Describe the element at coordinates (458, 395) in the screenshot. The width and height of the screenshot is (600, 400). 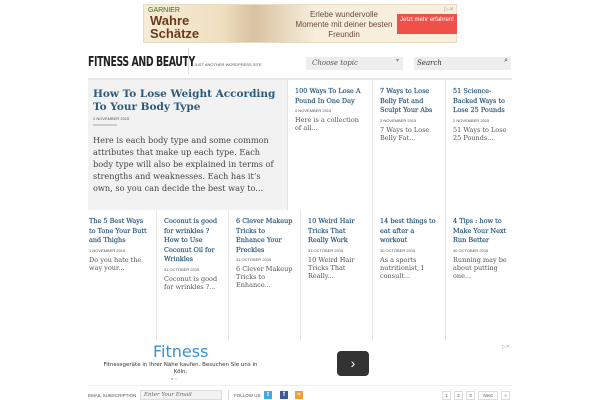
I see `page-2-link: 2` at that location.